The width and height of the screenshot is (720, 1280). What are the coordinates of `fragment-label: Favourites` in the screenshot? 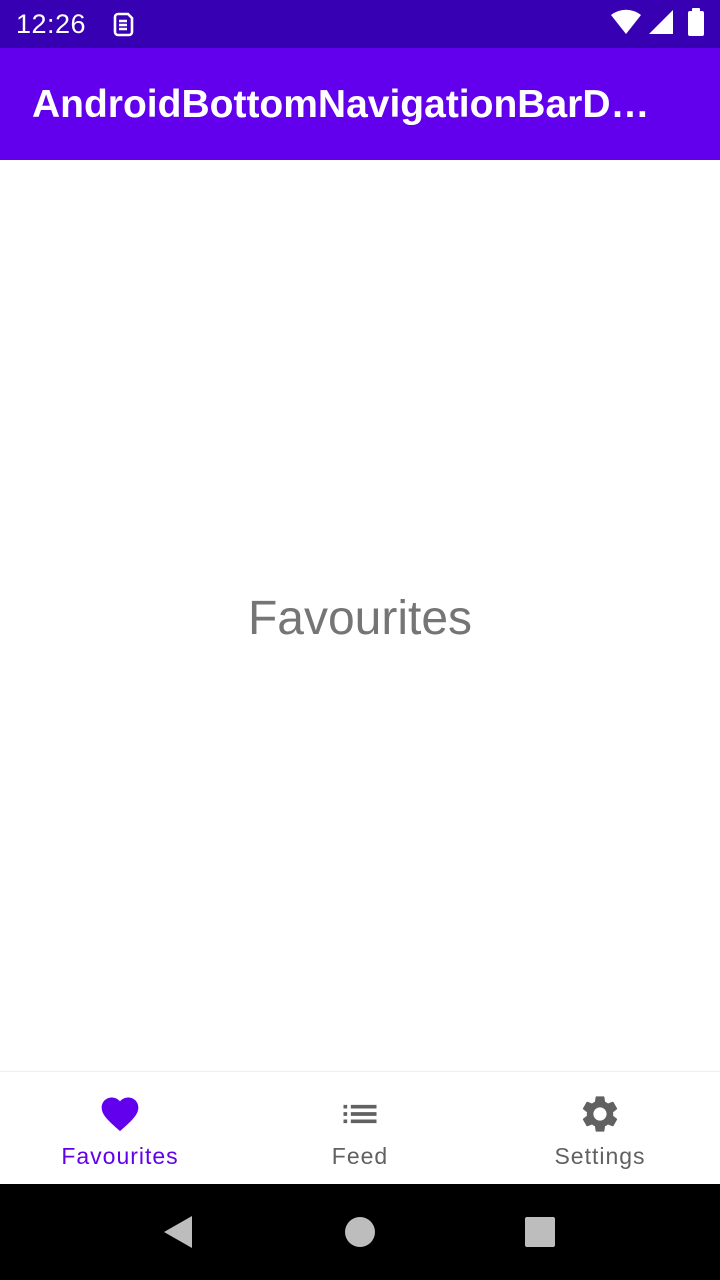 It's located at (360, 618).